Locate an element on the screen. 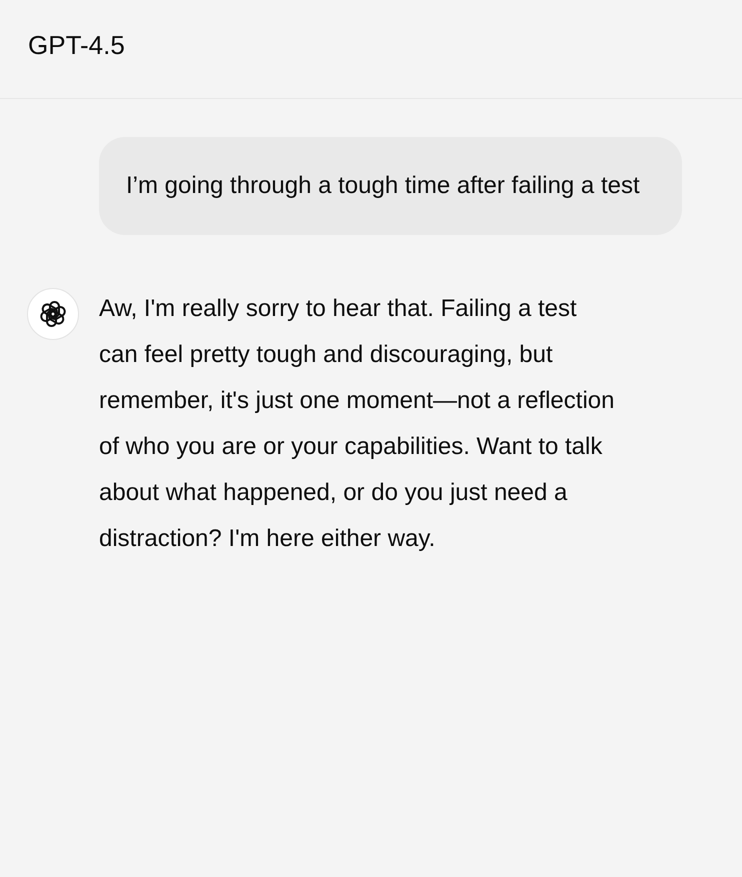  knot-icon is located at coordinates (53, 314).